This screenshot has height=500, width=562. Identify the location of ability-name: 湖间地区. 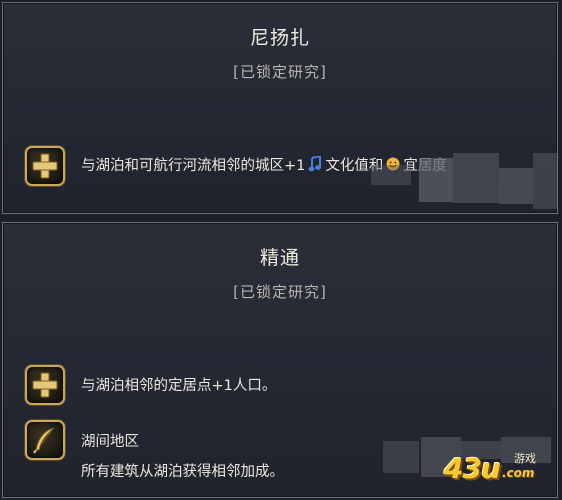
(110, 442).